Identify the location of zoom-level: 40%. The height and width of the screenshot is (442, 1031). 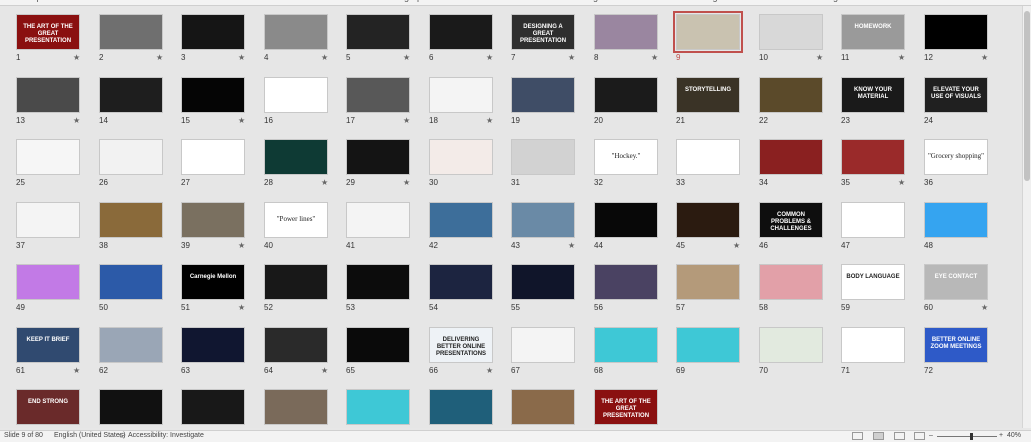
(1014, 435).